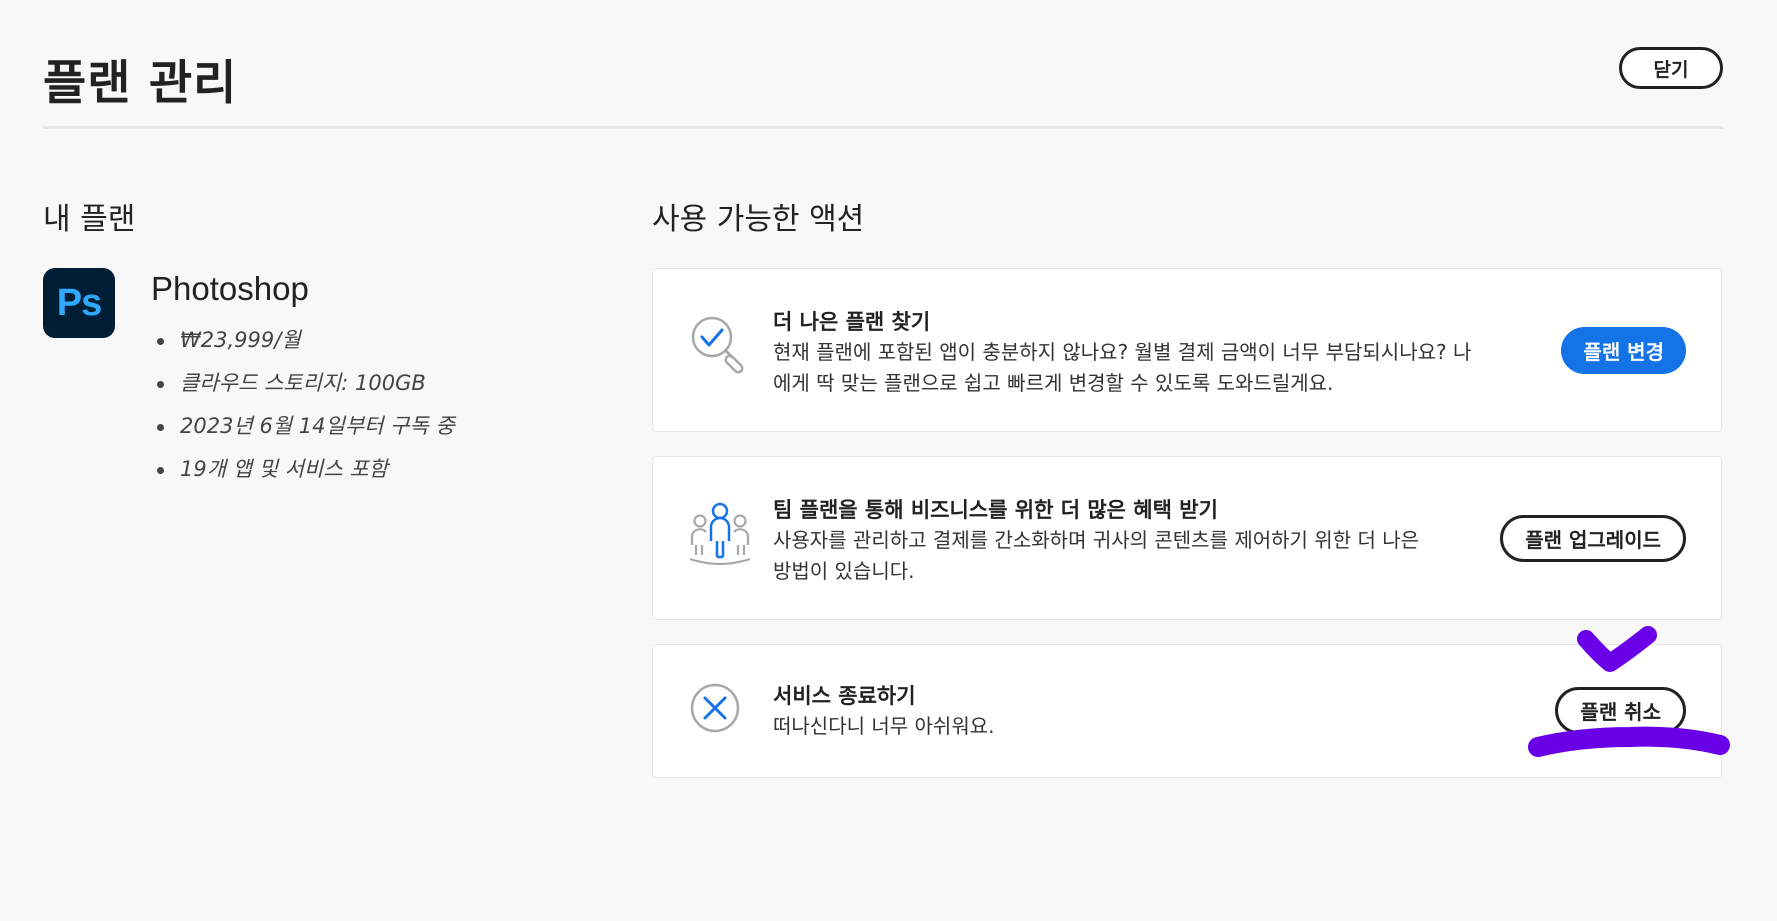  What do you see at coordinates (79, 303) in the screenshot?
I see `photoshop-logo-icon: Ps` at bounding box center [79, 303].